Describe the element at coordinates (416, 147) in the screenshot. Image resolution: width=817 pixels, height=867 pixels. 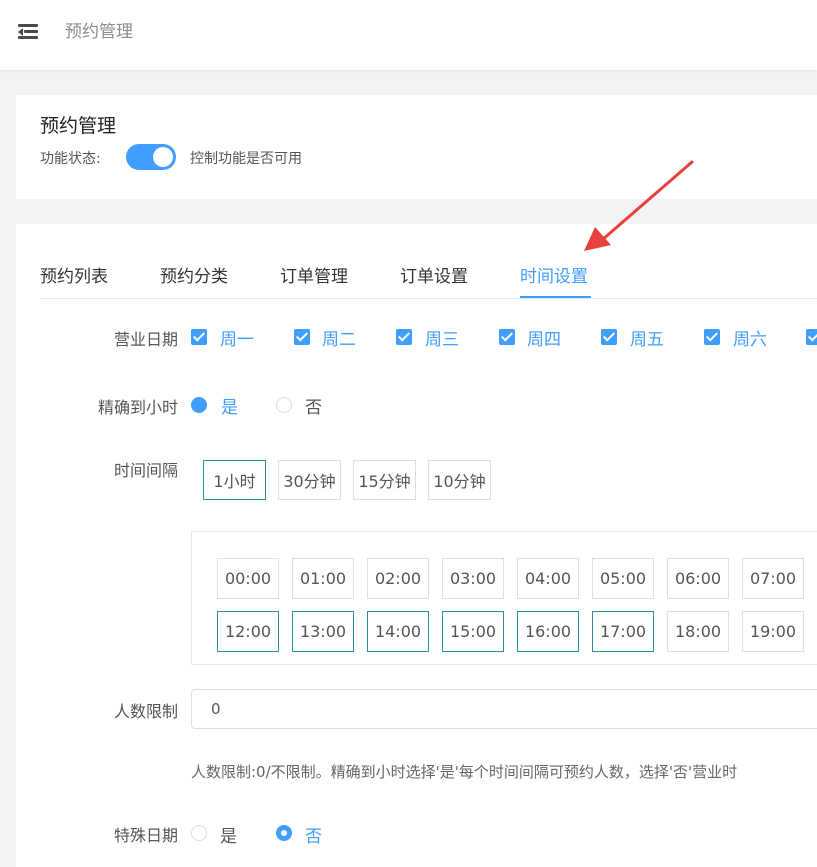
I see `module-status-card: 预约管理 功能状态: 控制功能是否可用` at that location.